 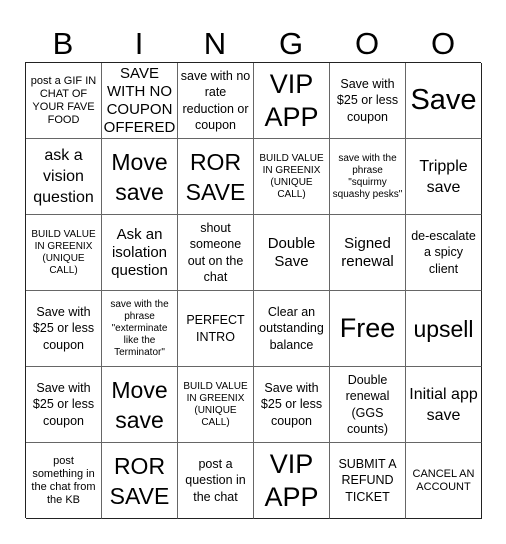 I want to click on bingo-cell-r6-c3: post a question in the chat, so click(x=216, y=481).